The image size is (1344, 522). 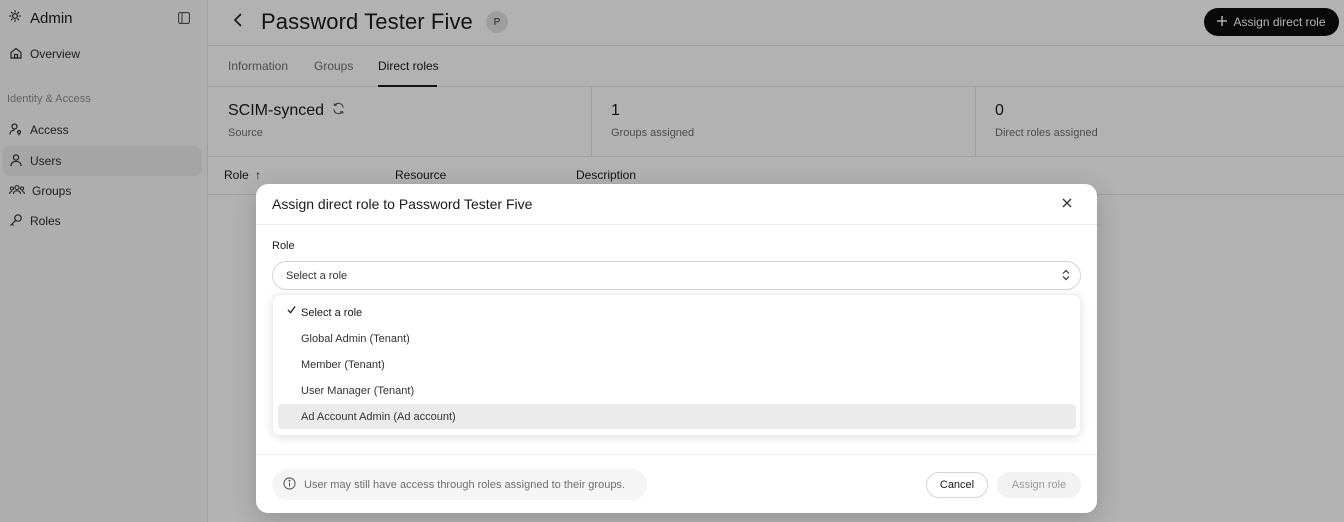 What do you see at coordinates (957, 485) in the screenshot?
I see `cancel-button: Cancel` at bounding box center [957, 485].